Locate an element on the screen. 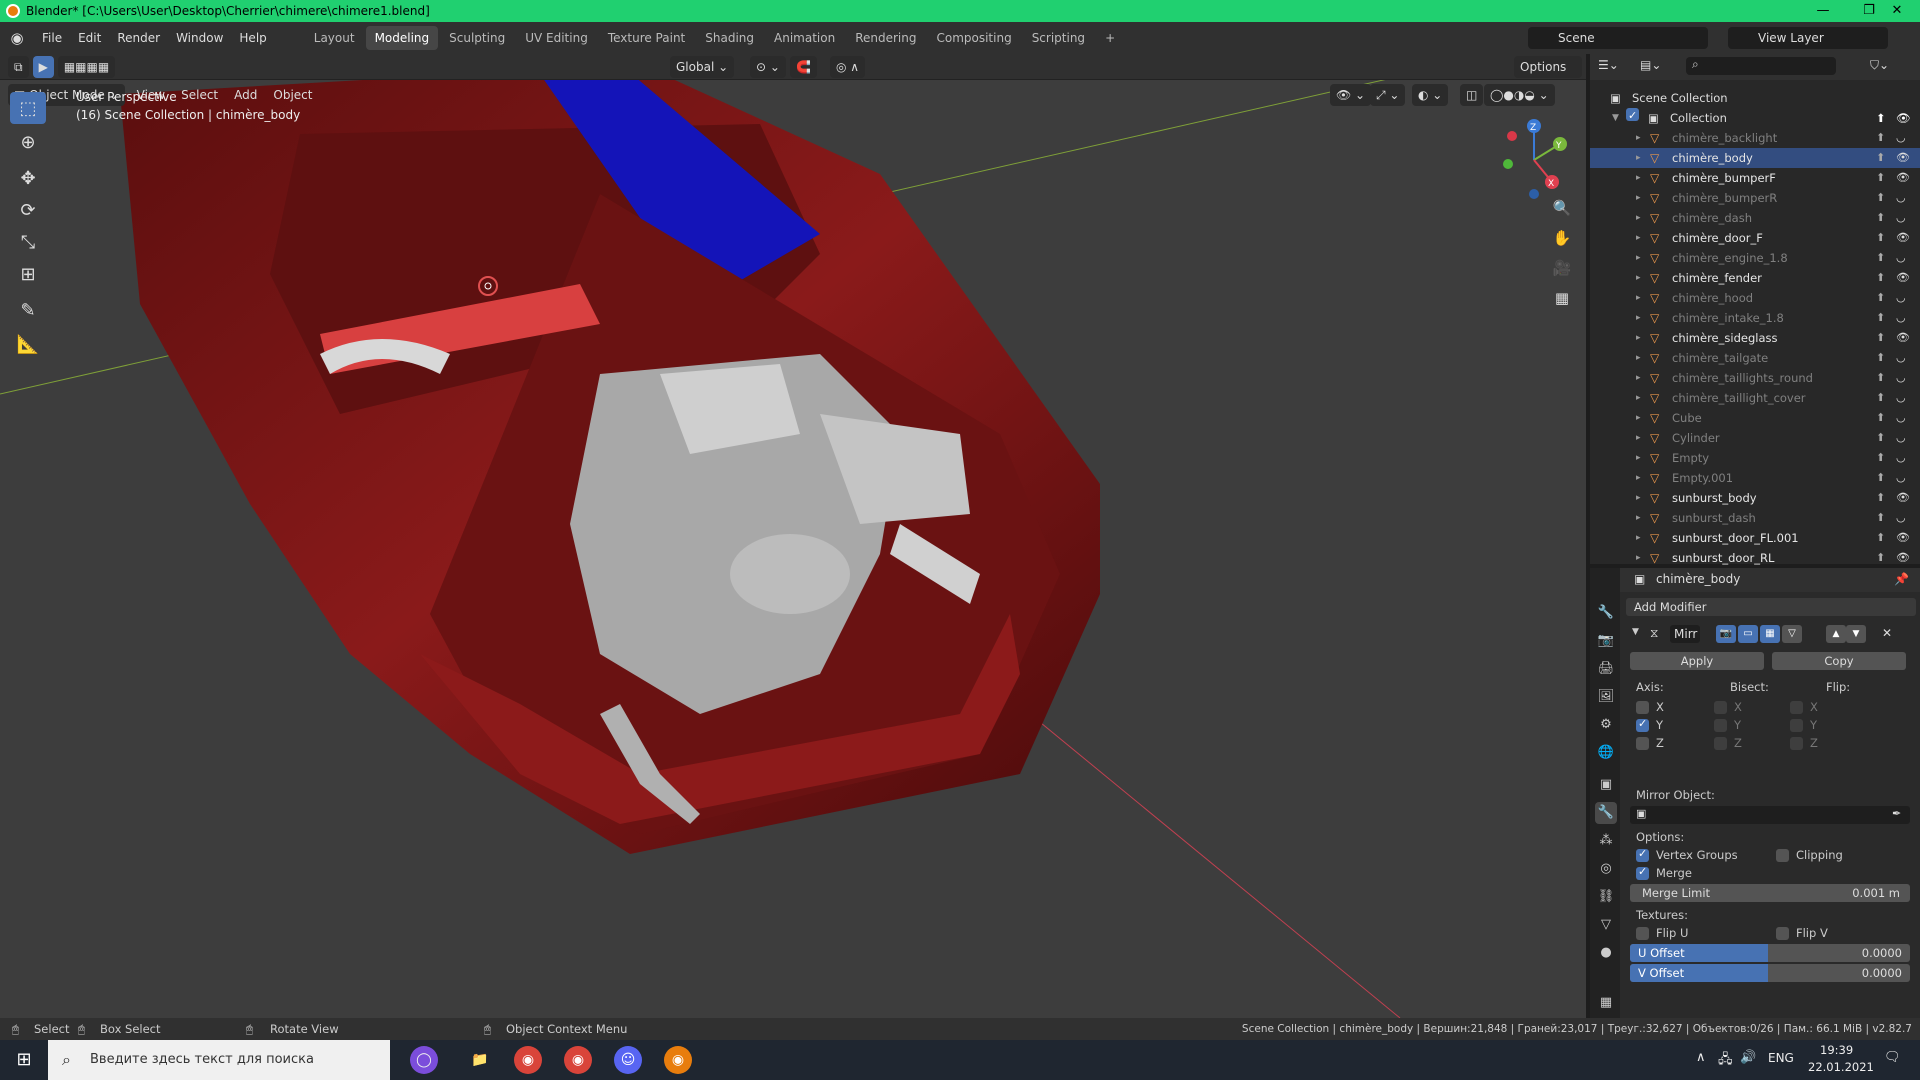 Image resolution: width=1920 pixels, height=1080 pixels. outliner-item: ▸ ▽ chimère_dash ⬆ ◡ is located at coordinates (1755, 218).